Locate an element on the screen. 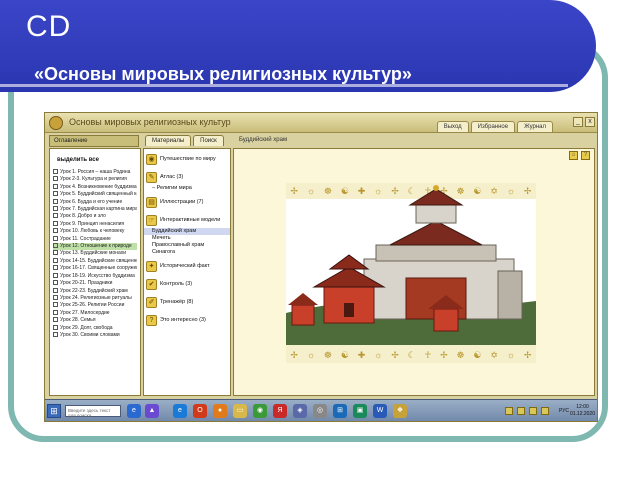 This screenshot has height=480, width=640. lesson-item: Урок 27. Милосердие is located at coordinates (95, 313).